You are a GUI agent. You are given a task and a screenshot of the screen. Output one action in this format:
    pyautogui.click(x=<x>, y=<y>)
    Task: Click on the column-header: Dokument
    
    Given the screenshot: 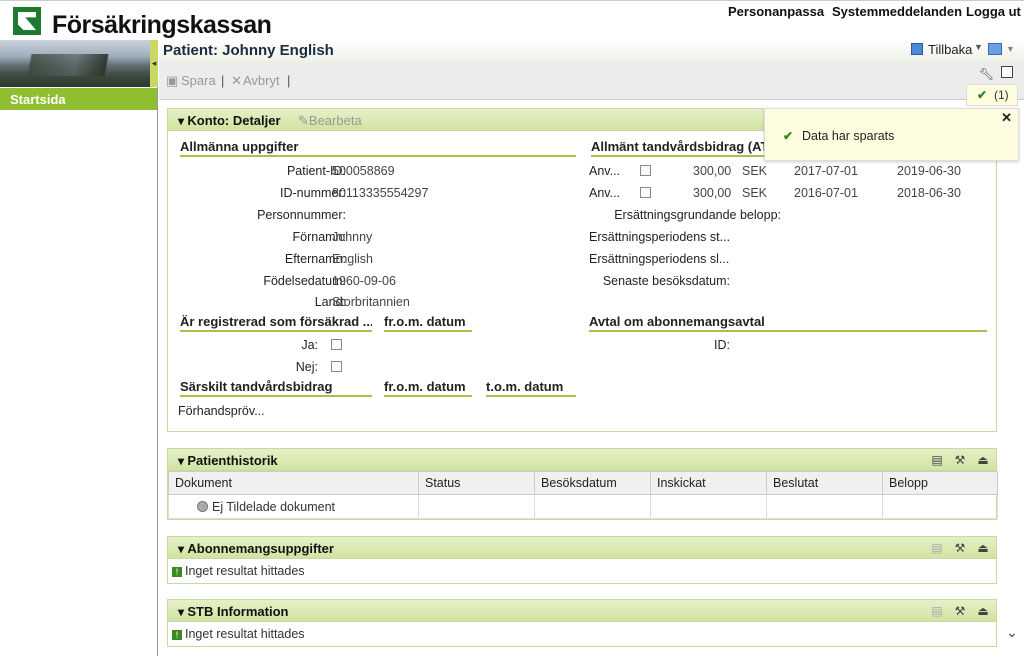 What is the action you would take?
    pyautogui.click(x=293, y=483)
    